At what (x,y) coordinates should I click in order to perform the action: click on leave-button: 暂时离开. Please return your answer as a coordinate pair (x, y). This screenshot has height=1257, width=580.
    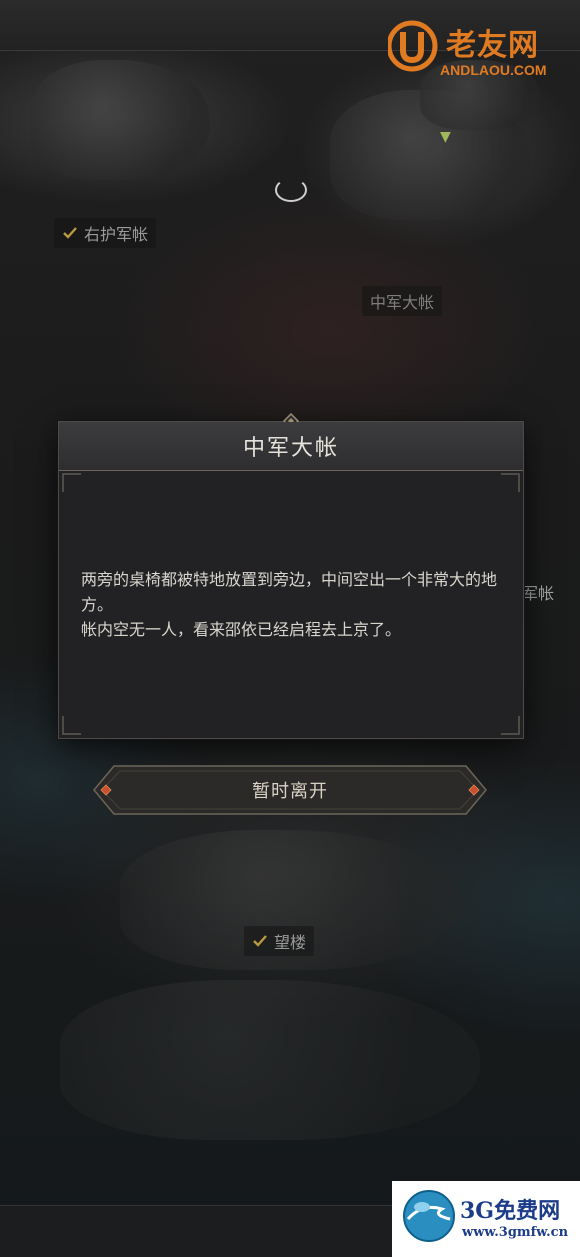
    Looking at the image, I should click on (290, 790).